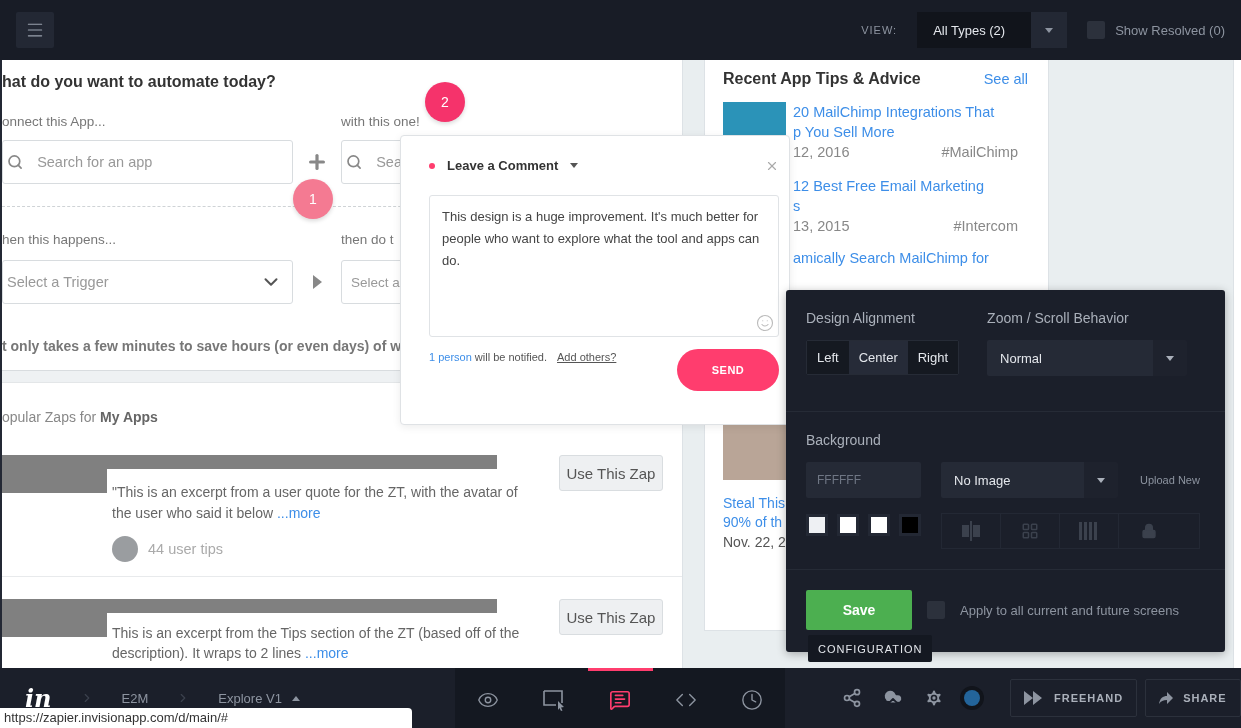 This screenshot has width=1241, height=728. I want to click on notify-text: 1 person will be notified., so click(488, 357).